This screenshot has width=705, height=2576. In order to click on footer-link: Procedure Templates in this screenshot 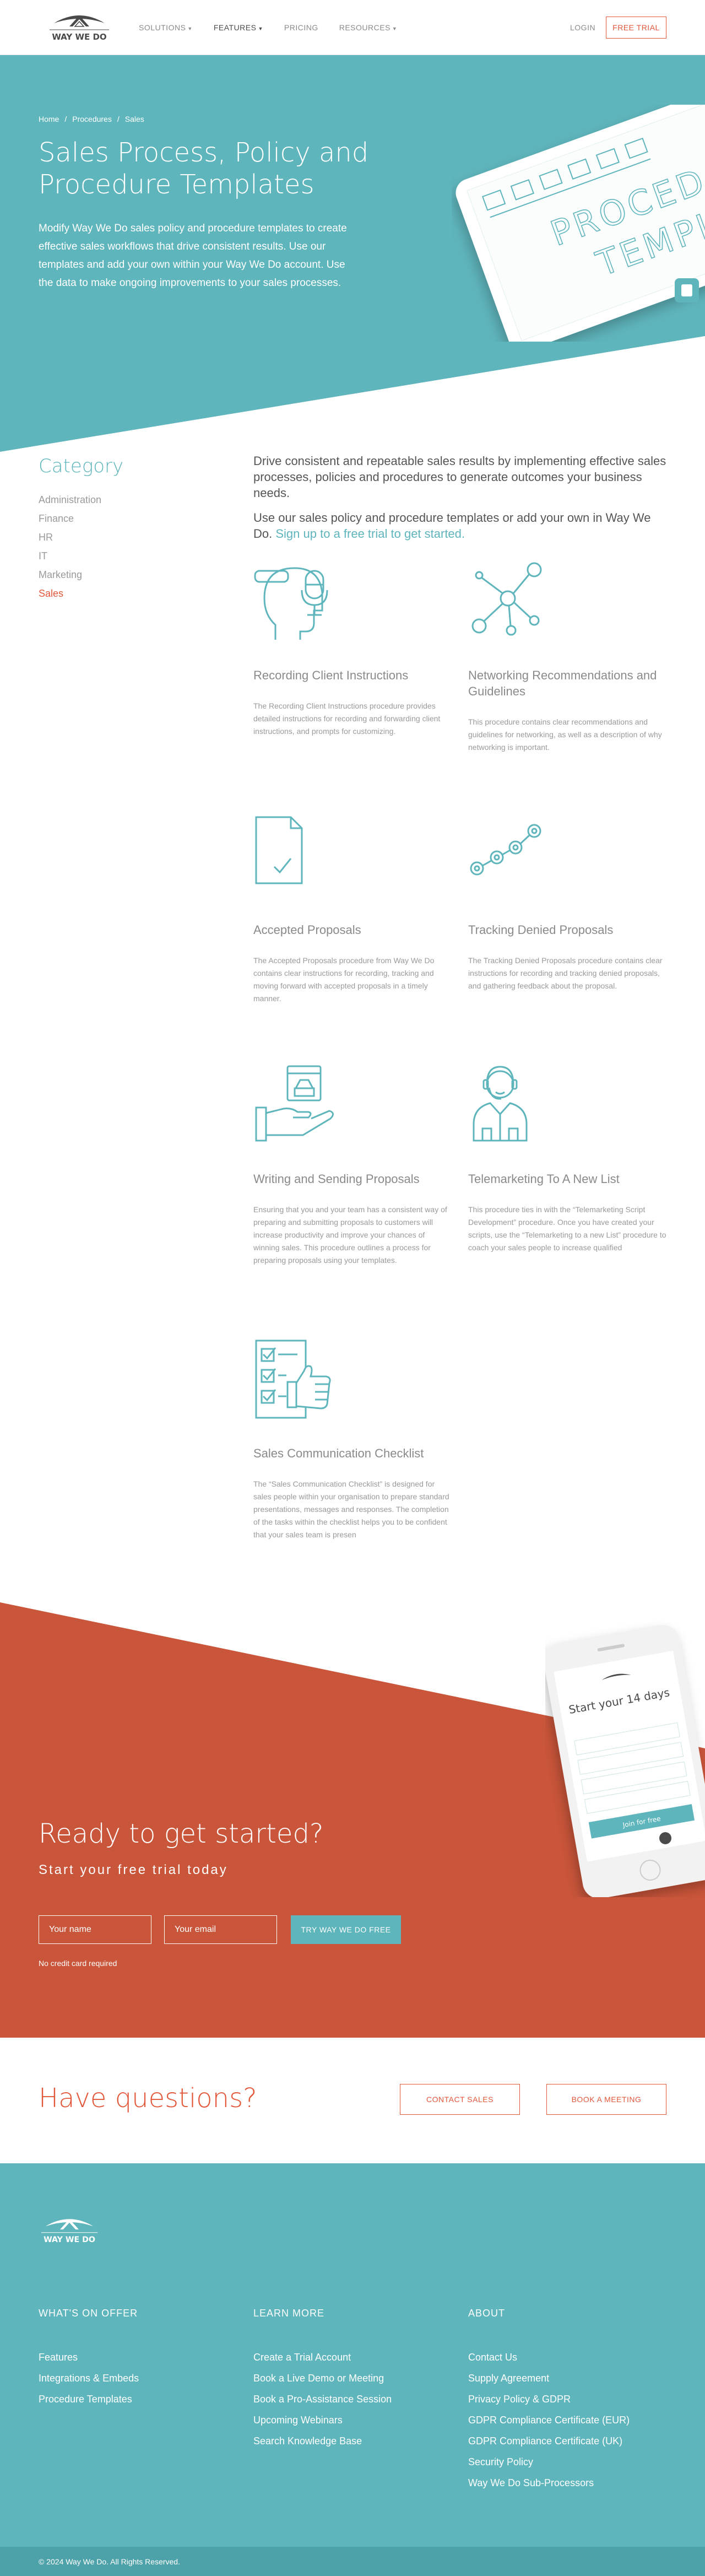, I will do `click(138, 2399)`.